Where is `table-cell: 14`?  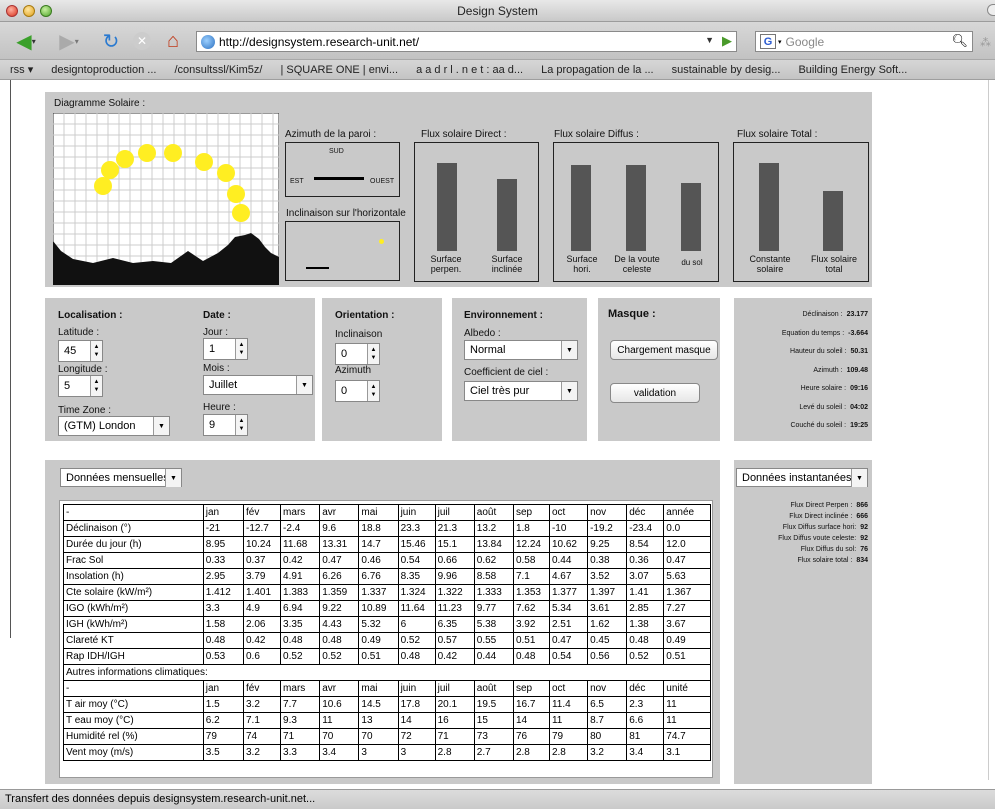 table-cell: 14 is located at coordinates (531, 720).